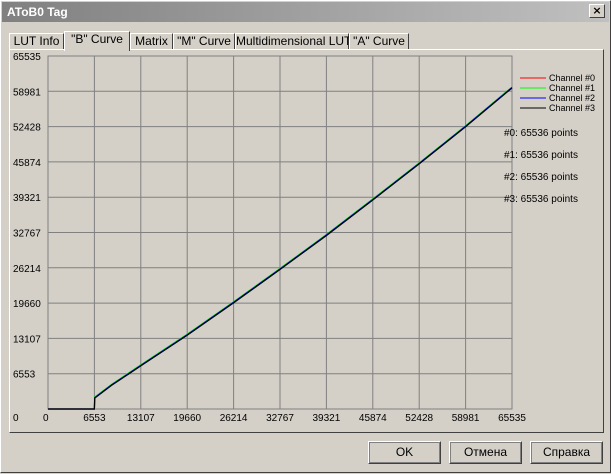 The height and width of the screenshot is (474, 611). What do you see at coordinates (97, 41) in the screenshot?
I see `tab-b-curve: "B" Curve` at bounding box center [97, 41].